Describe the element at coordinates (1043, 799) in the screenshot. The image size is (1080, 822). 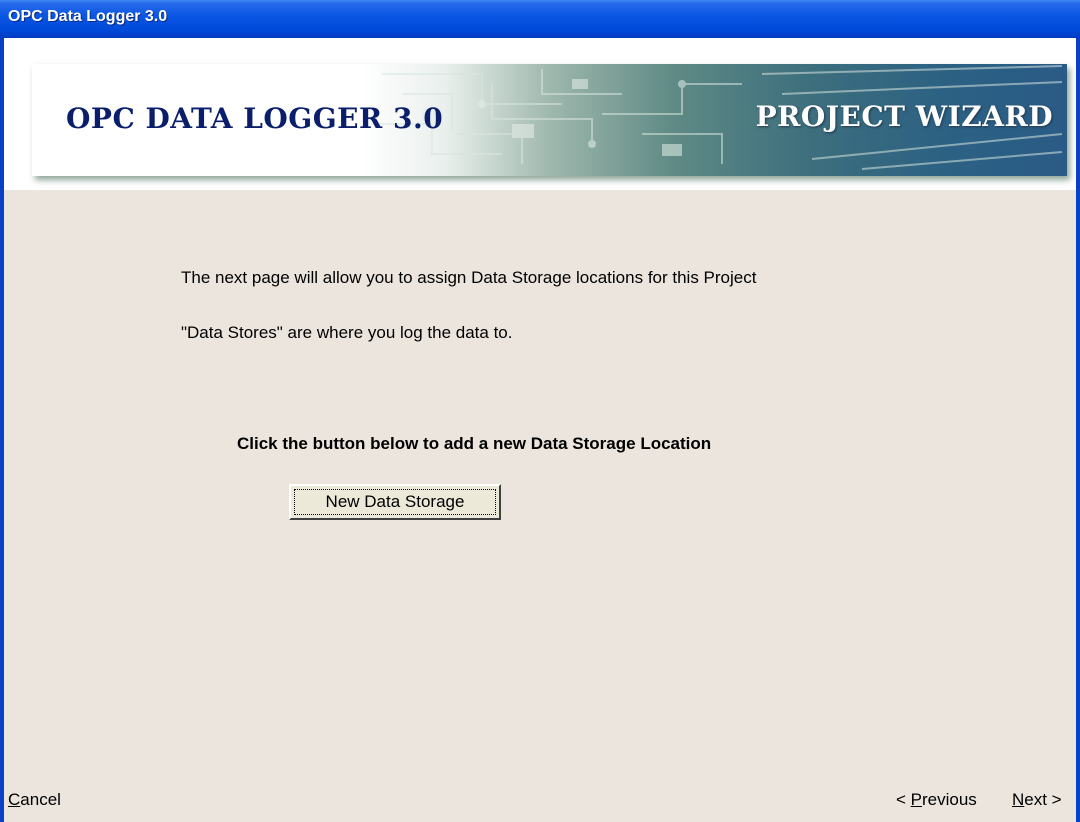
I see `next-label: ext >` at that location.